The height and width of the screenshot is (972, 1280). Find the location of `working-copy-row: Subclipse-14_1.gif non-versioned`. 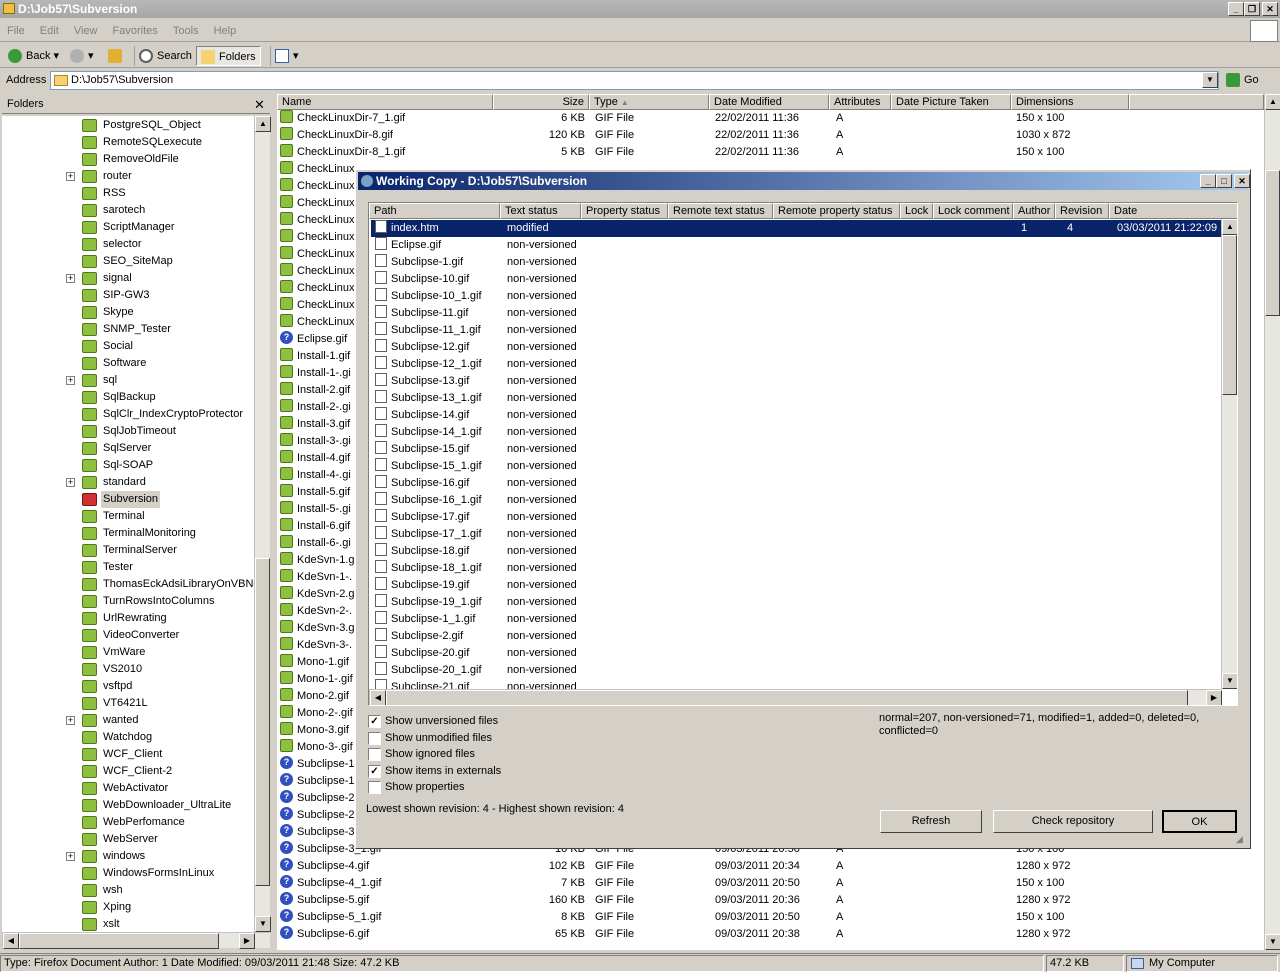

working-copy-row: Subclipse-14_1.gif non-versioned is located at coordinates (796, 432).